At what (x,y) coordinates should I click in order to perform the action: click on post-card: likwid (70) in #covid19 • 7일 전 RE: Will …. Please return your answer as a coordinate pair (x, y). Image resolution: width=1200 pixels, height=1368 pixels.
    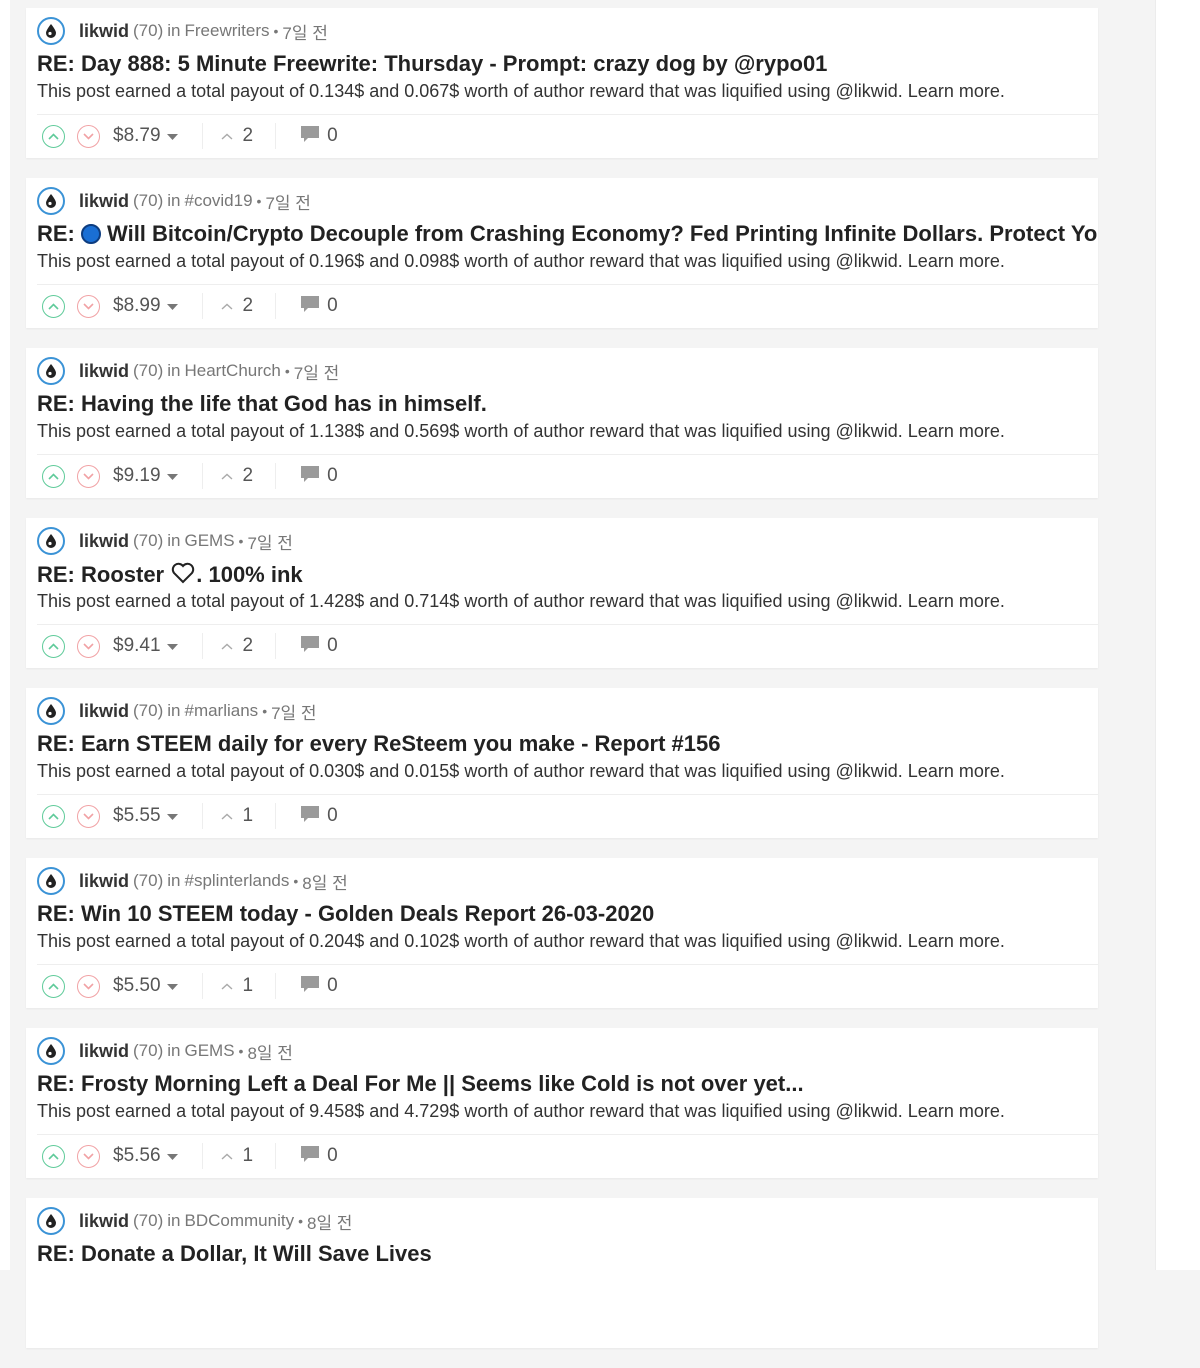
    Looking at the image, I should click on (562, 253).